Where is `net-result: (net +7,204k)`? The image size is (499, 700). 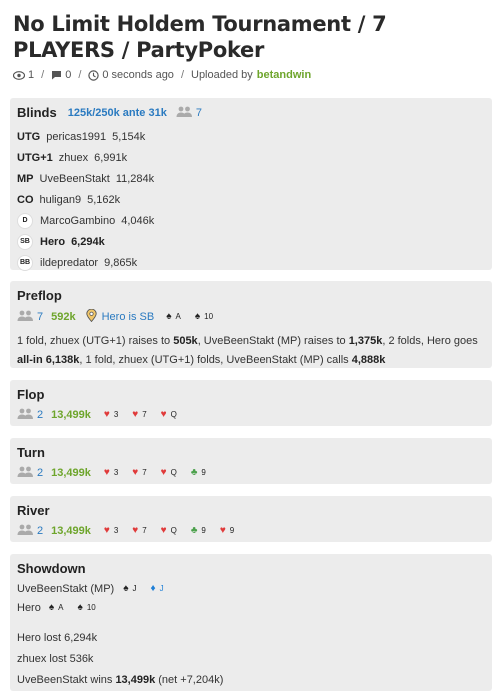
net-result: (net +7,204k) is located at coordinates (189, 679).